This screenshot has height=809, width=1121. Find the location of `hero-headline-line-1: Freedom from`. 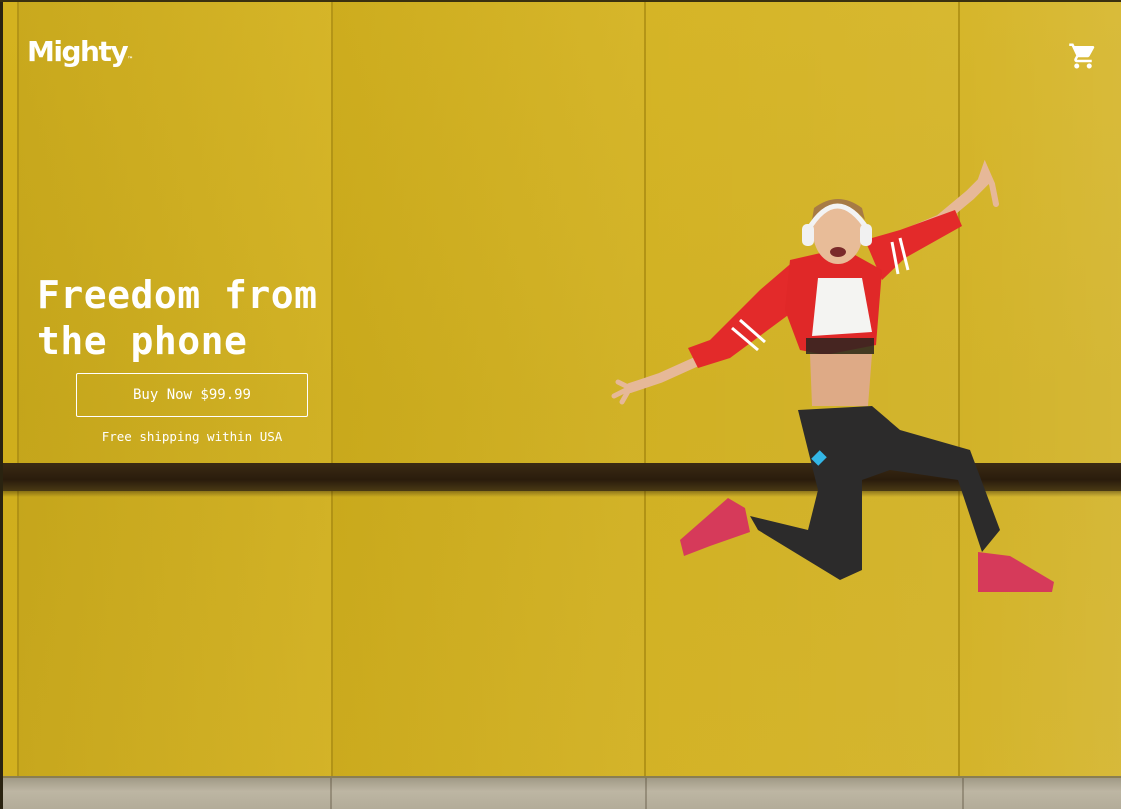

hero-headline-line-1: Freedom from is located at coordinates (177, 295).